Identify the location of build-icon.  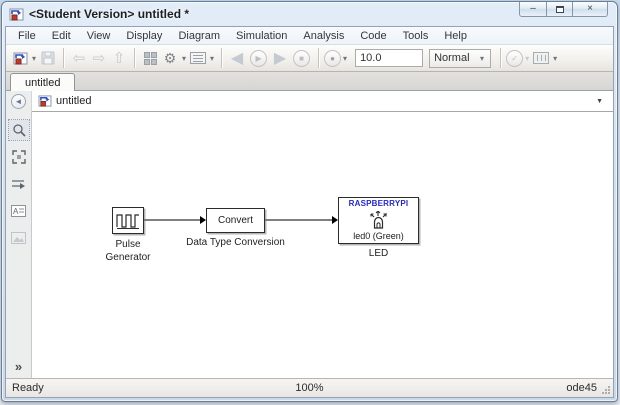
(541, 58).